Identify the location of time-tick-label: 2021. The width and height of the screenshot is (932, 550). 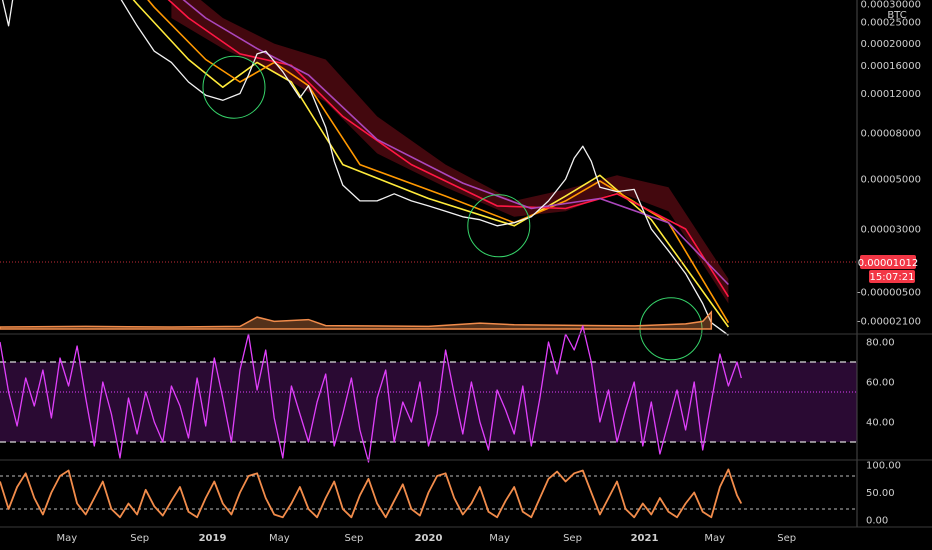
(645, 538).